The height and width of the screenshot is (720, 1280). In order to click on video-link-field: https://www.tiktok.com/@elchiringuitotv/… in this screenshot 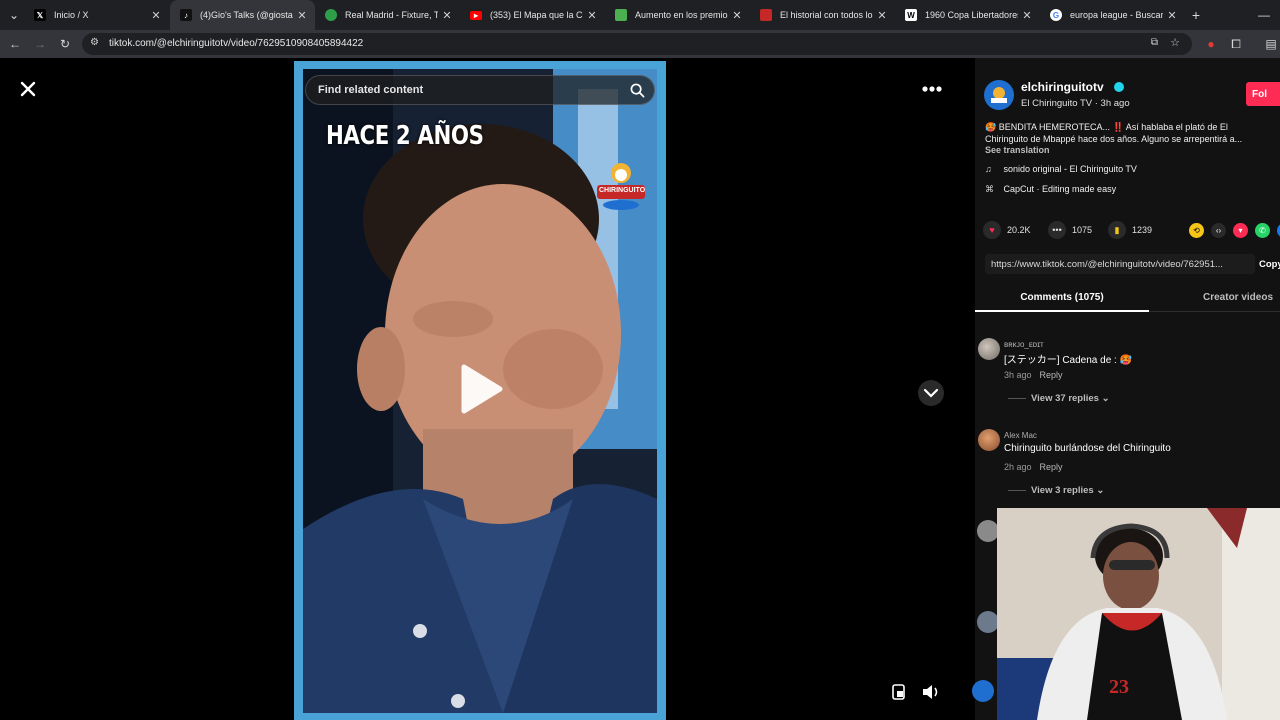, I will do `click(1120, 264)`.